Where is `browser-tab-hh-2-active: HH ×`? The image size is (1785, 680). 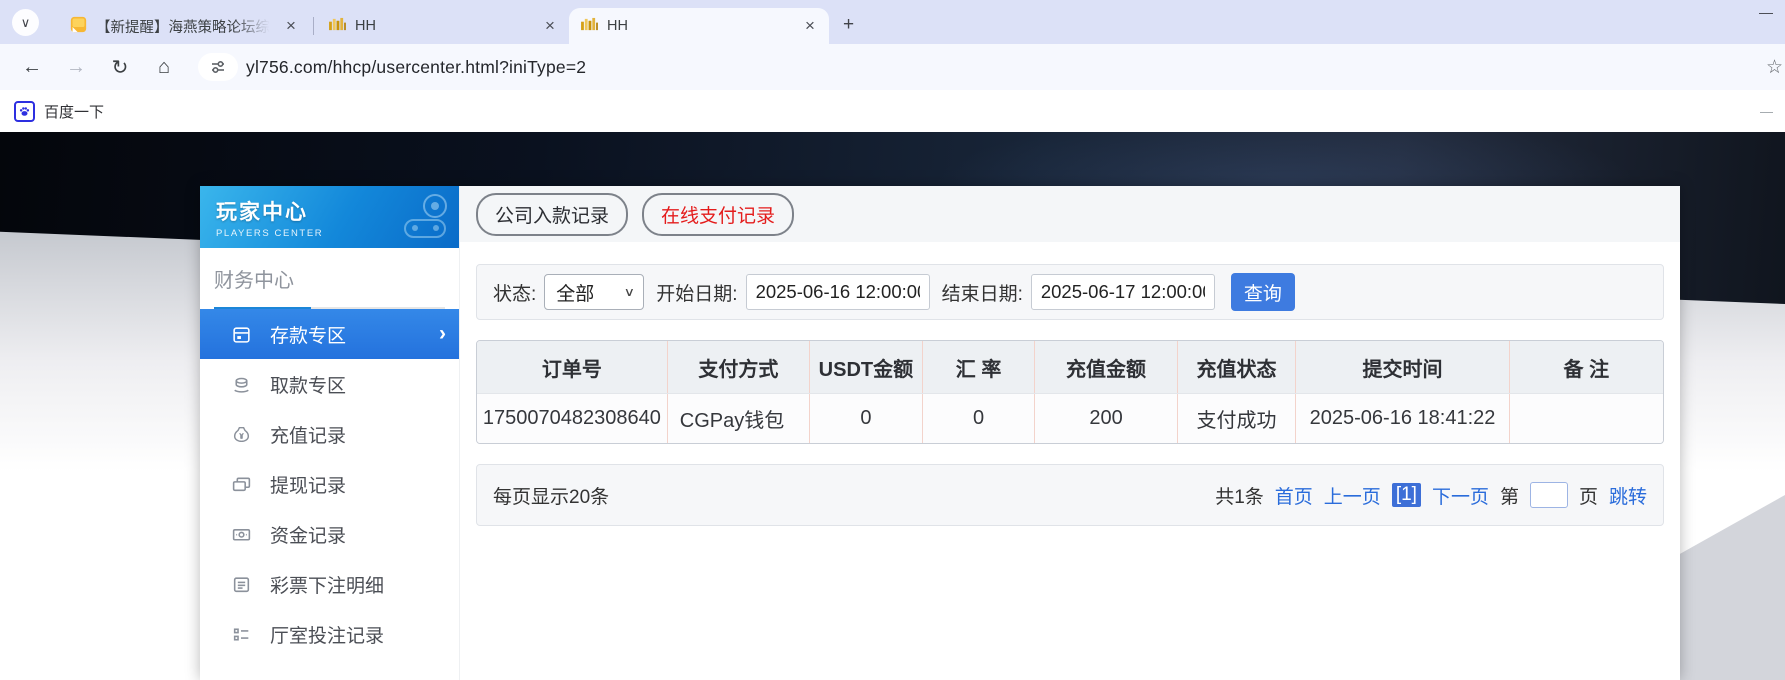 browser-tab-hh-2-active: HH × is located at coordinates (699, 26).